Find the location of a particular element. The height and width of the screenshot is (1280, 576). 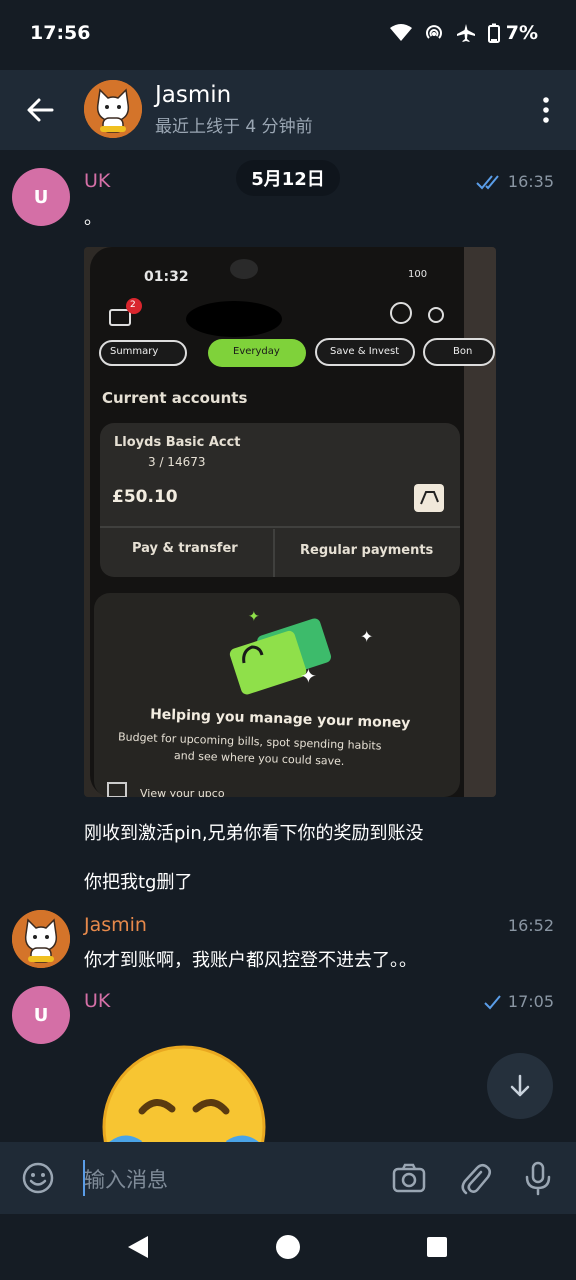

photo-tab-save-invest: Save & Invest is located at coordinates (365, 351).